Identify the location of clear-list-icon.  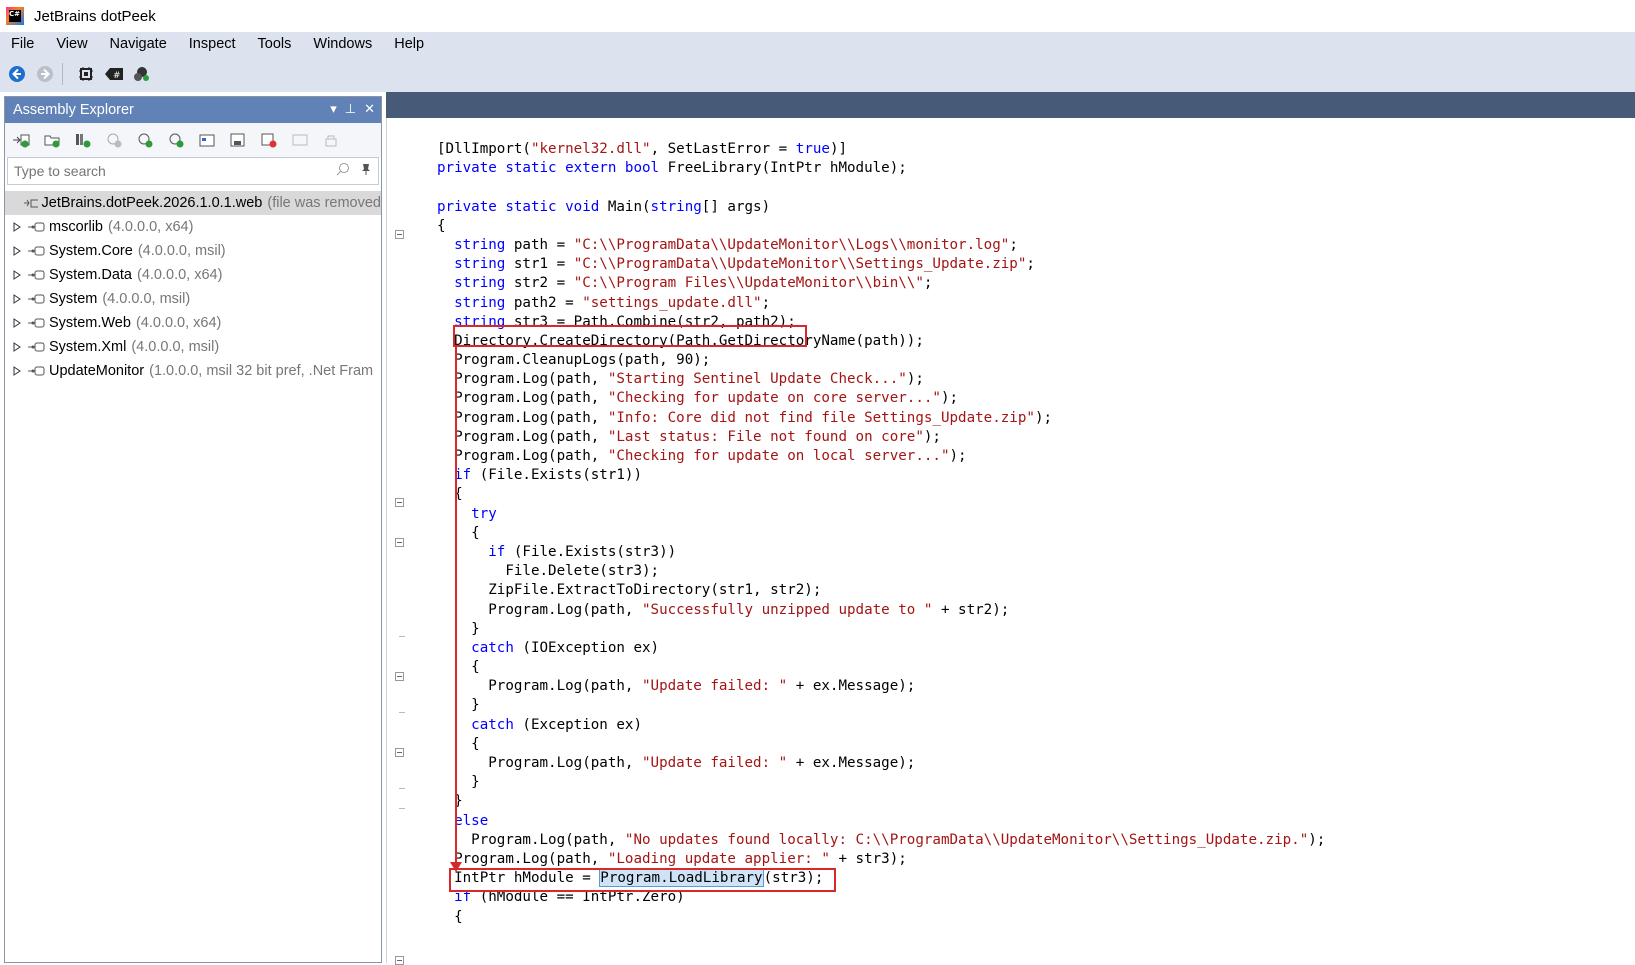
(269, 140).